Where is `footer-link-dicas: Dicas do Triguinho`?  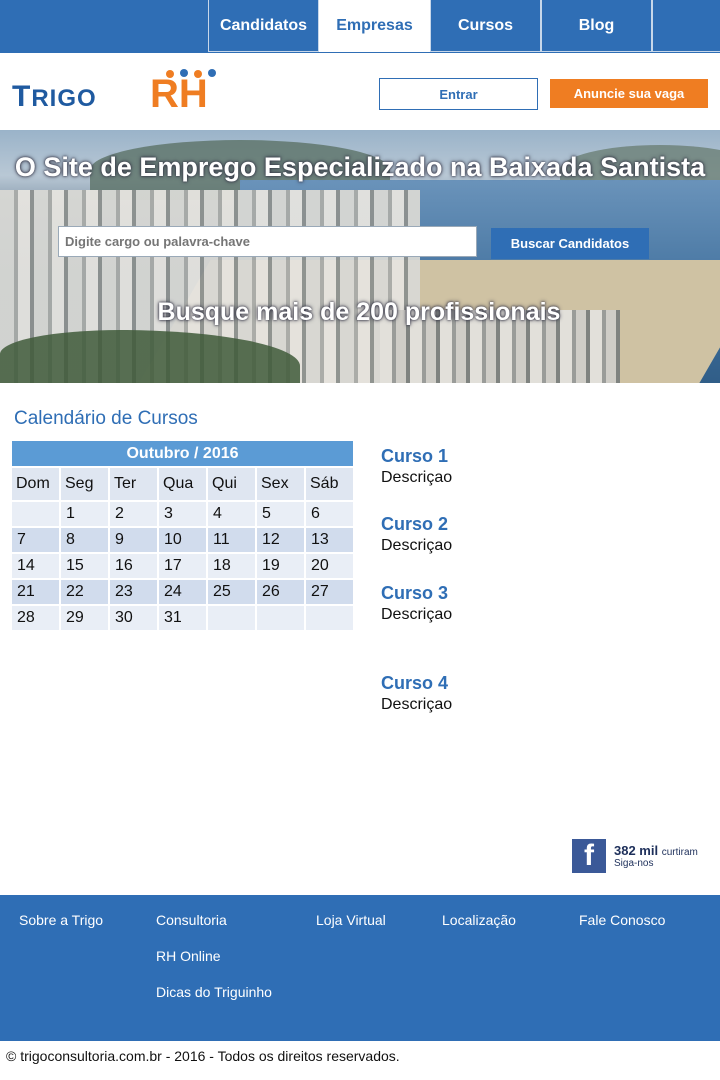 footer-link-dicas: Dicas do Triguinho is located at coordinates (214, 992).